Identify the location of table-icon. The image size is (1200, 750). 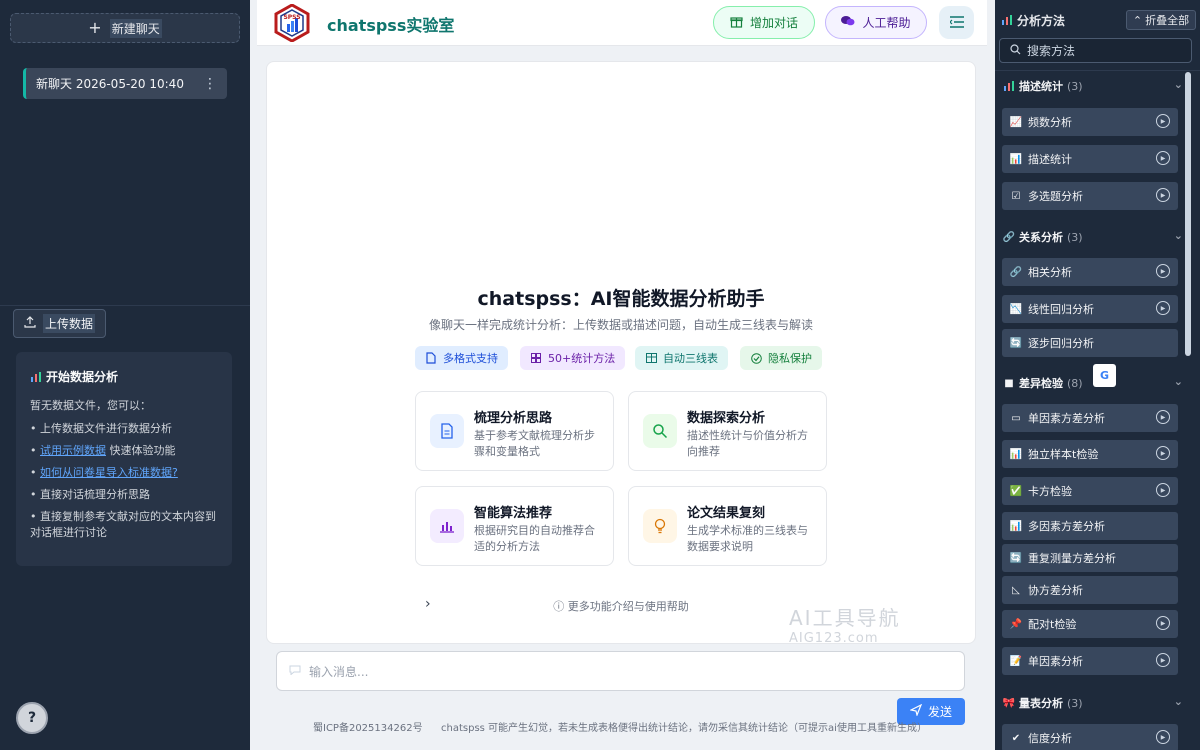
(651, 358).